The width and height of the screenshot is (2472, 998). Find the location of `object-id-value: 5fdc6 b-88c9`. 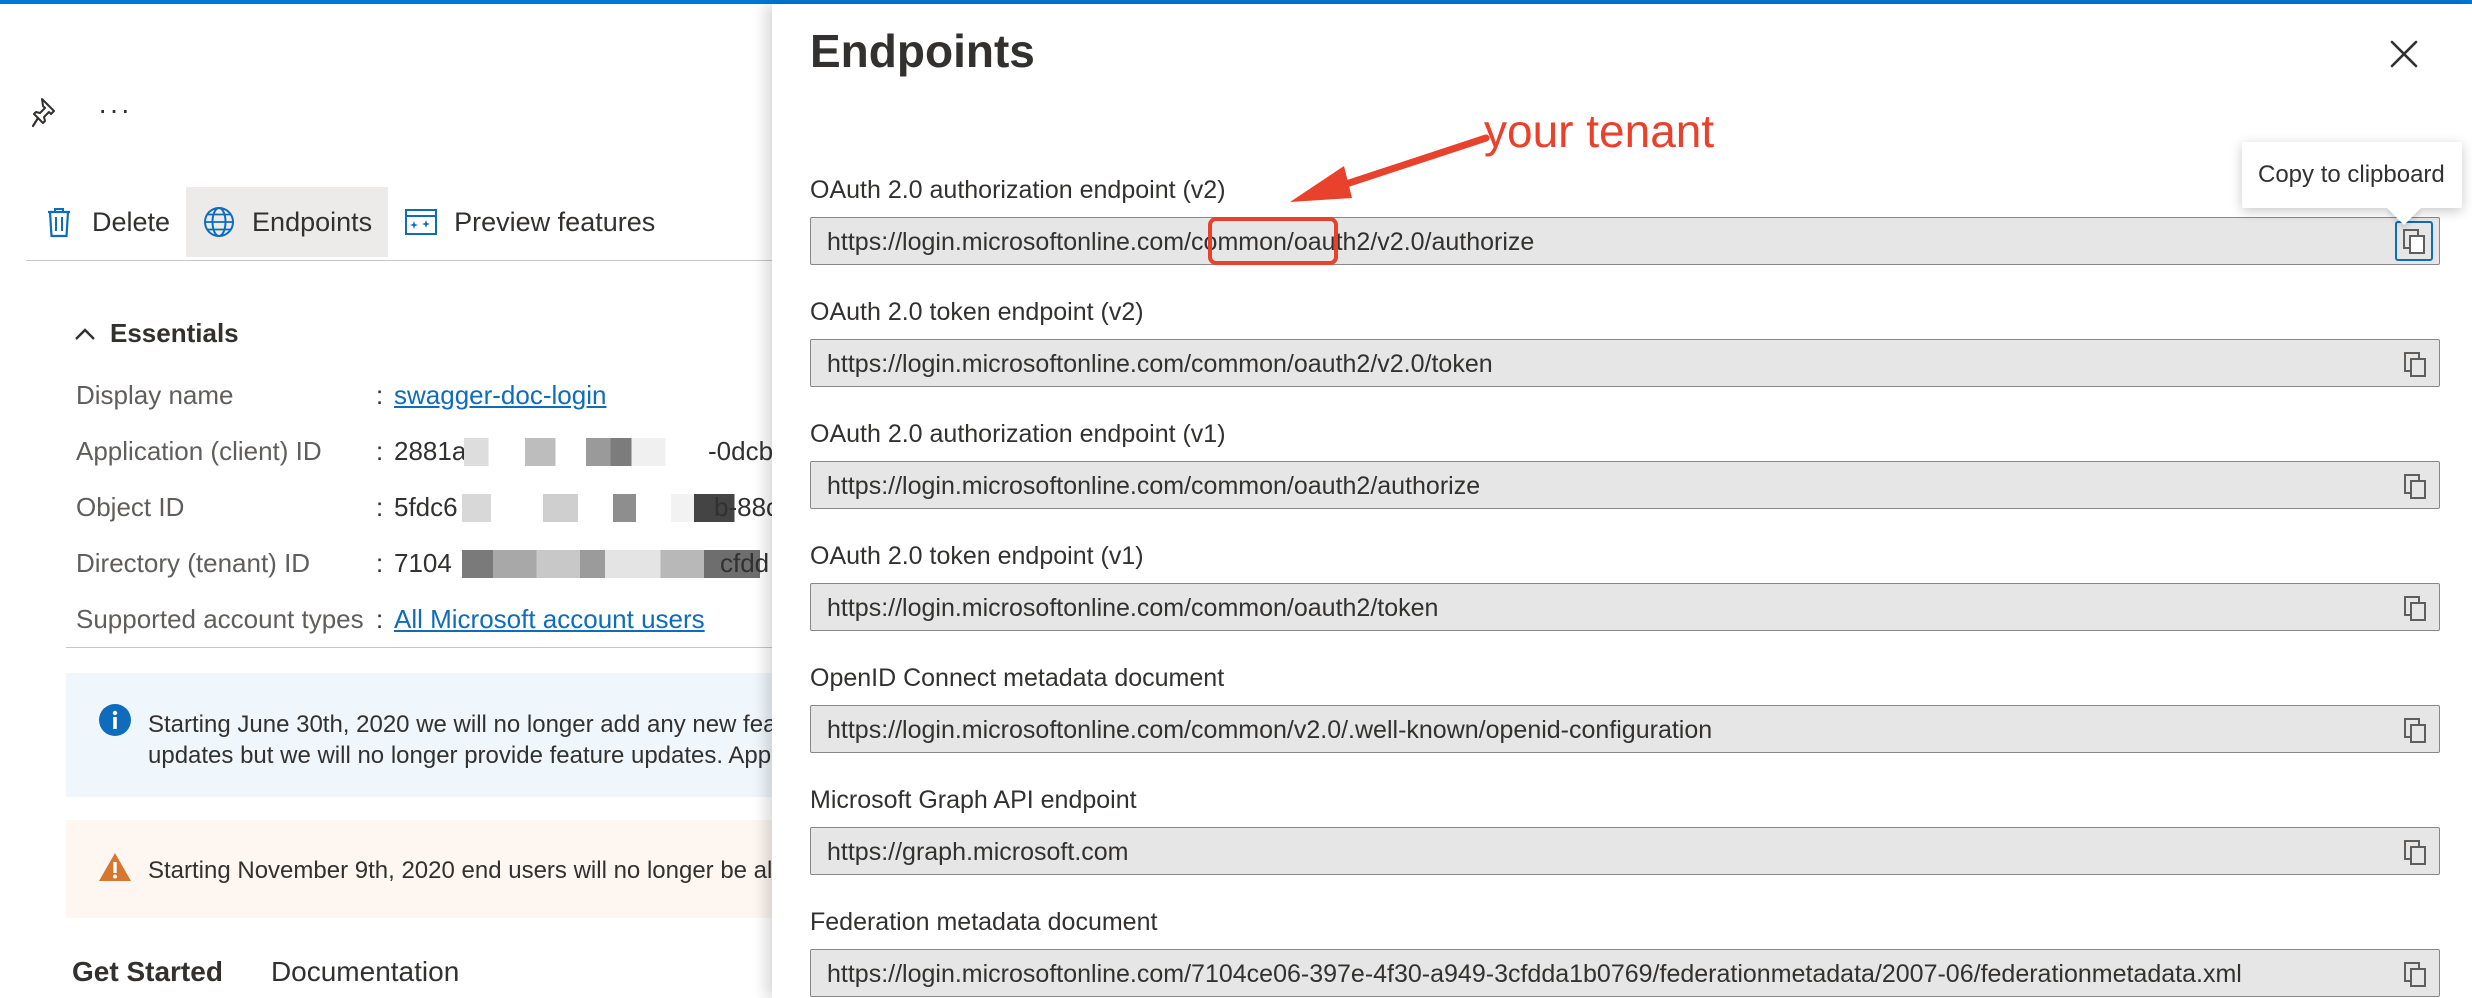

object-id-value: 5fdc6 b-88c9 is located at coordinates (583, 507).